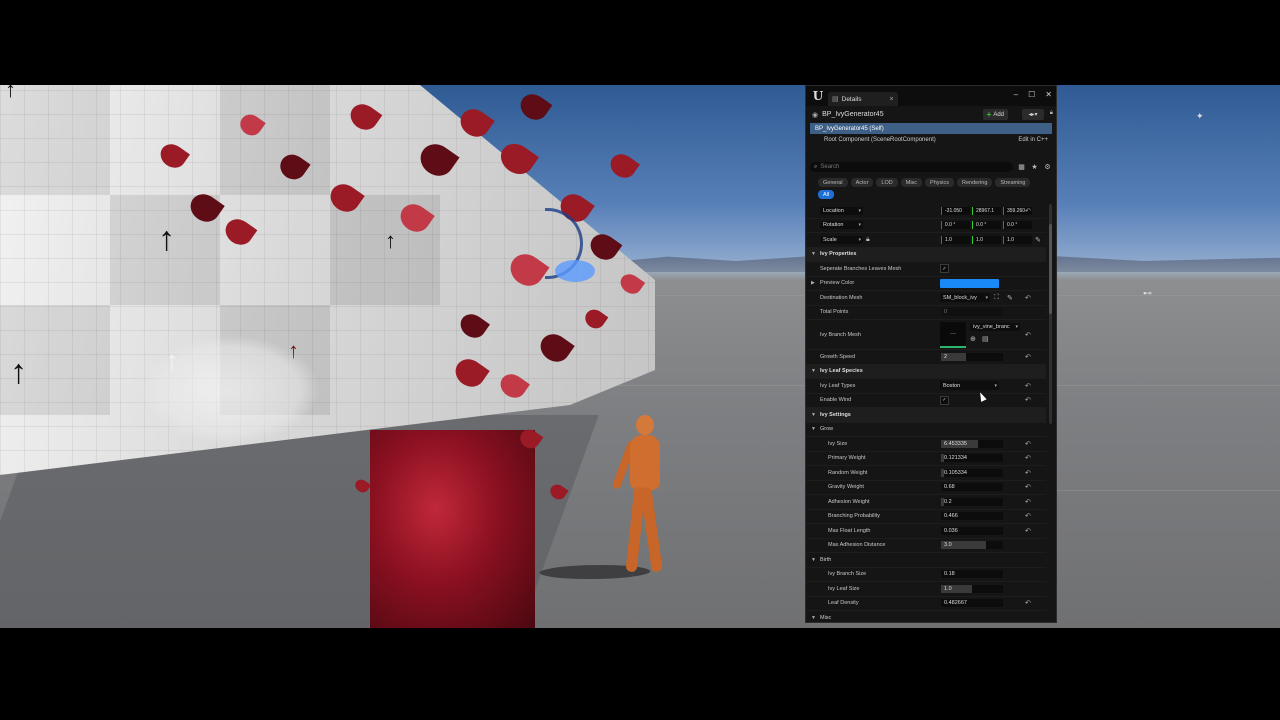 Image resolution: width=1280 pixels, height=720 pixels. What do you see at coordinates (841, 225) in the screenshot?
I see `rotation-dropdown: Rotation ▾` at bounding box center [841, 225].